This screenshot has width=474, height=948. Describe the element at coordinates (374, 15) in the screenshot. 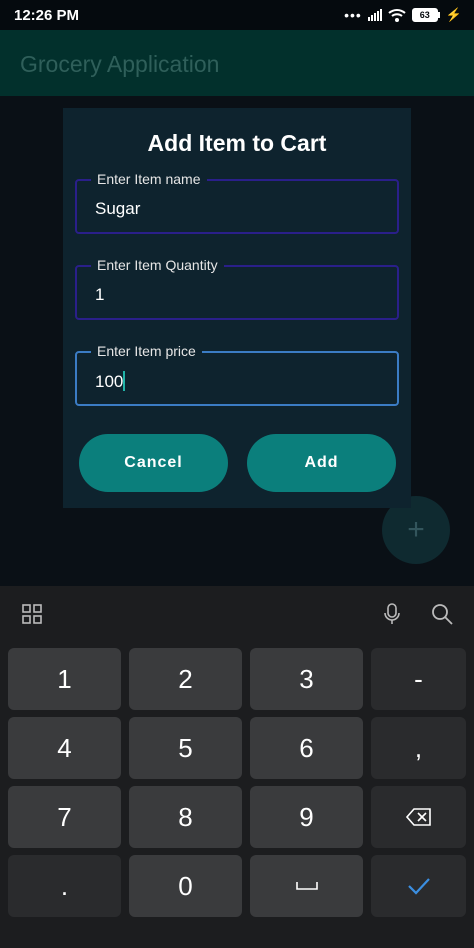

I see `signal-icon` at that location.